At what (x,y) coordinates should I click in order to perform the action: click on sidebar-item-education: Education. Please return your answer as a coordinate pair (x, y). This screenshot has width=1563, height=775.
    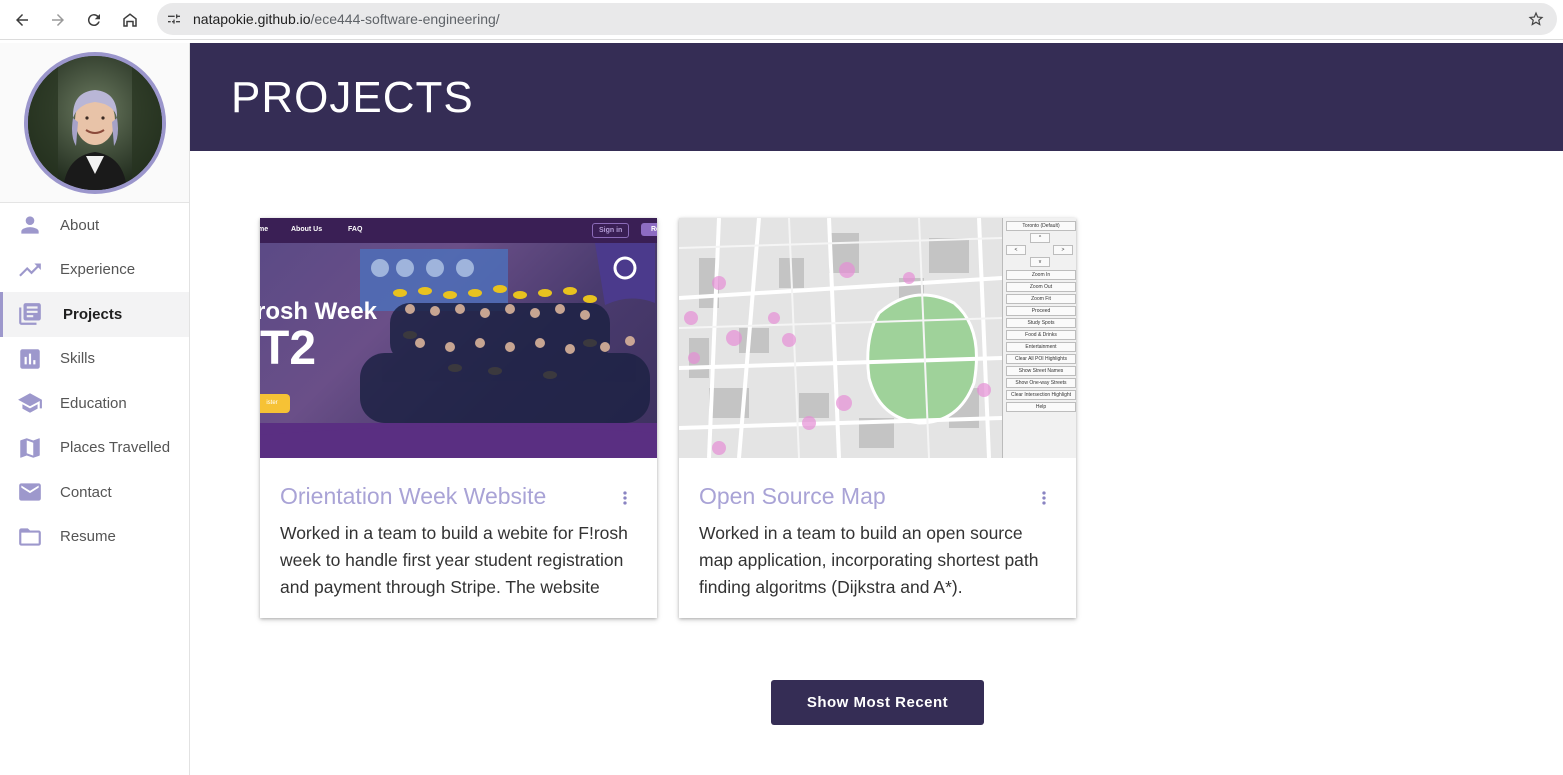
    Looking at the image, I should click on (94, 403).